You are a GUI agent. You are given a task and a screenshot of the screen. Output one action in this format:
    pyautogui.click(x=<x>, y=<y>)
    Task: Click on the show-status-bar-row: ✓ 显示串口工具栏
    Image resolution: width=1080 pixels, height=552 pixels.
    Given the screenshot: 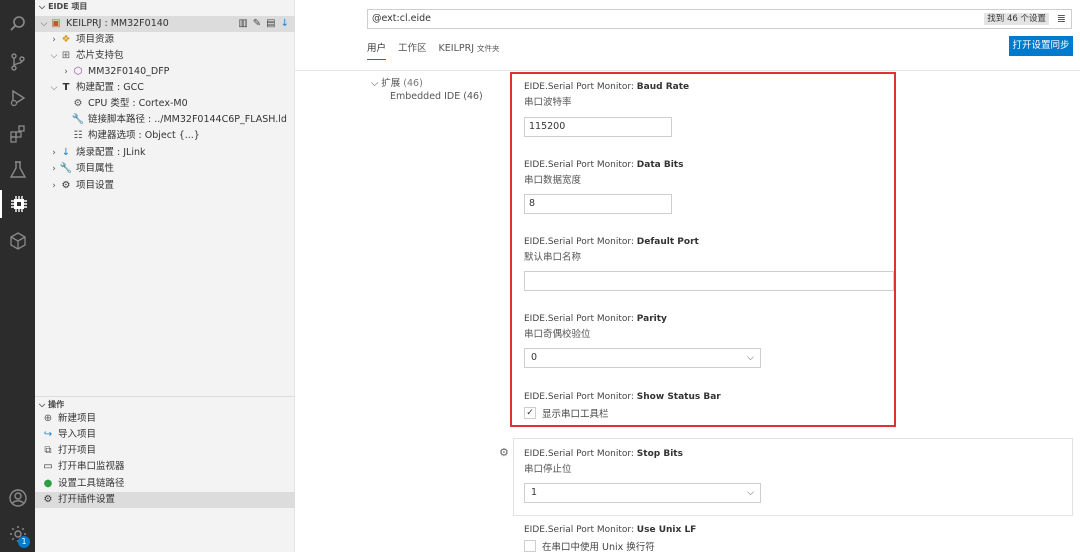 What is the action you would take?
    pyautogui.click(x=566, y=413)
    